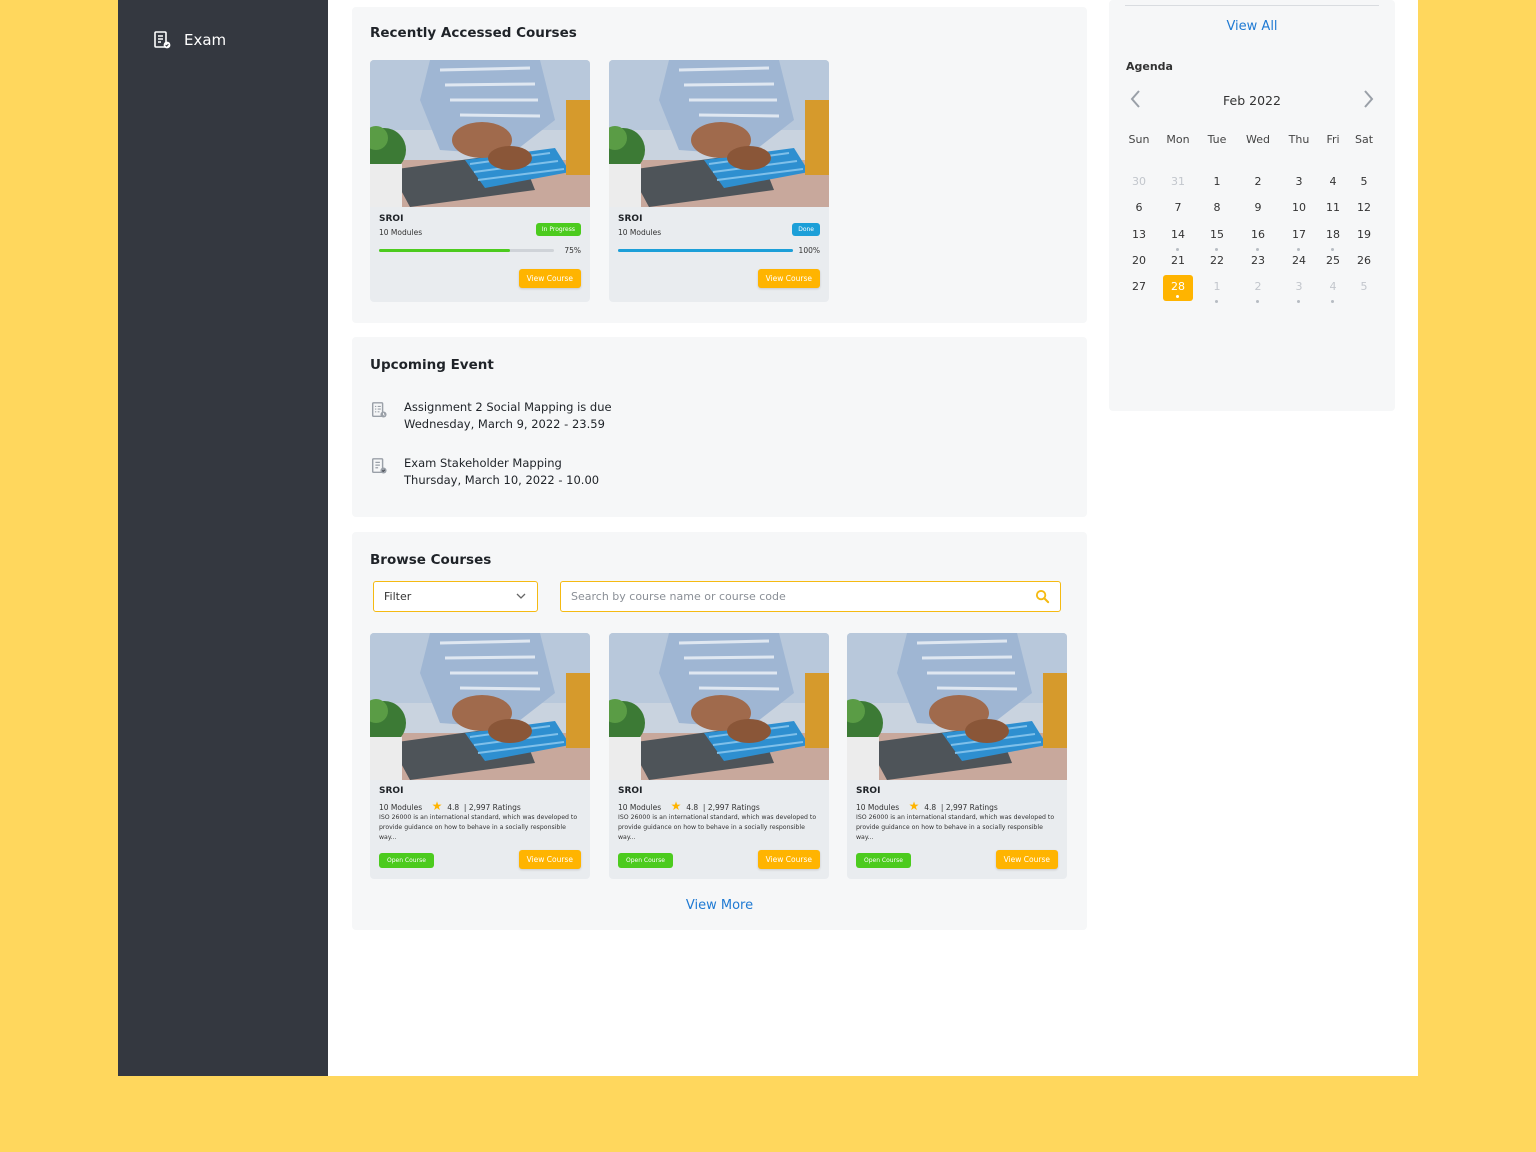 Image resolution: width=1536 pixels, height=1152 pixels. What do you see at coordinates (223, 538) in the screenshot?
I see `sidebar: Exam` at bounding box center [223, 538].